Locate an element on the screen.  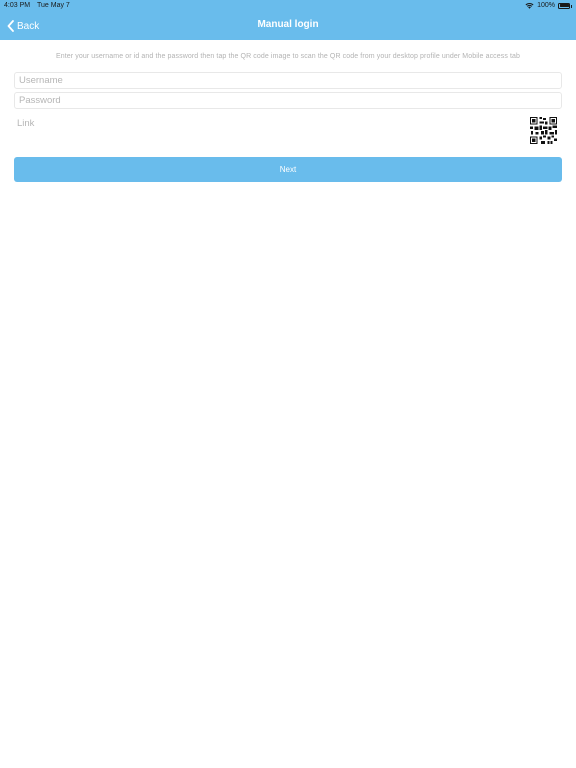
status-date: Tue May 7 is located at coordinates (53, 5).